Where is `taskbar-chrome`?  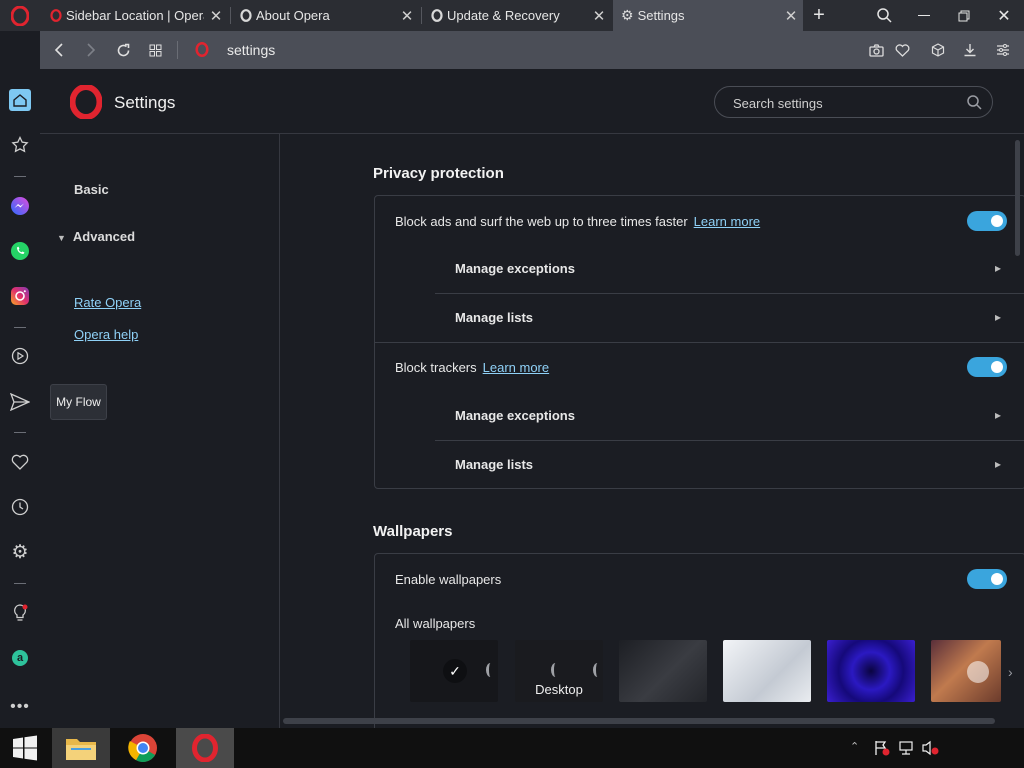 taskbar-chrome is located at coordinates (143, 748).